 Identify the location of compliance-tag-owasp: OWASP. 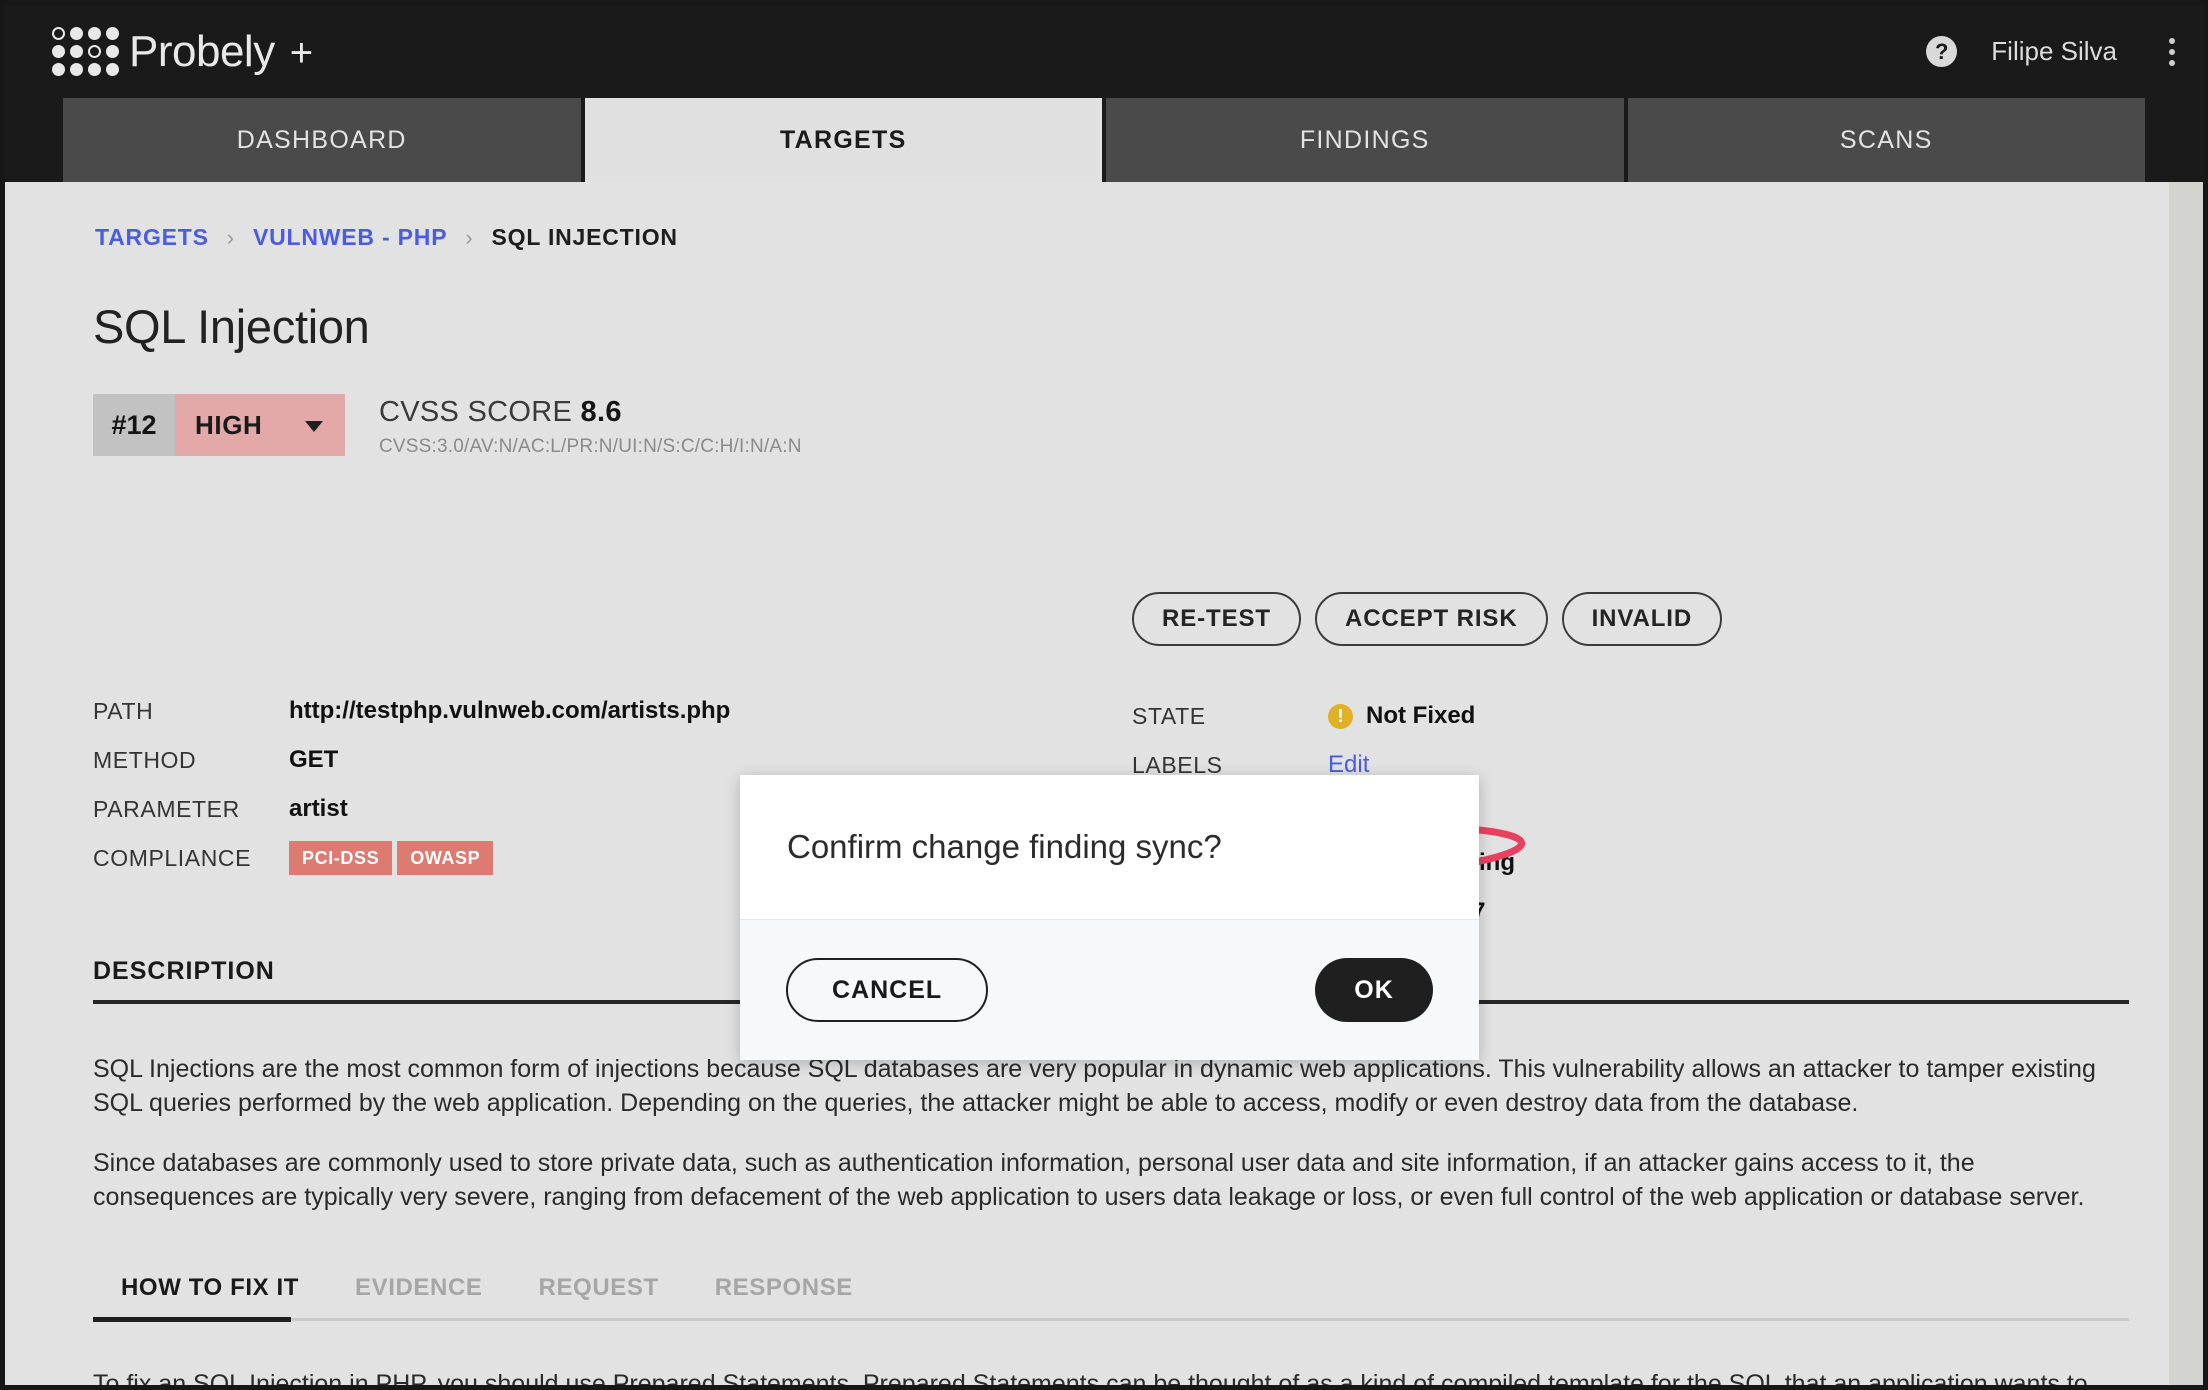
(445, 858).